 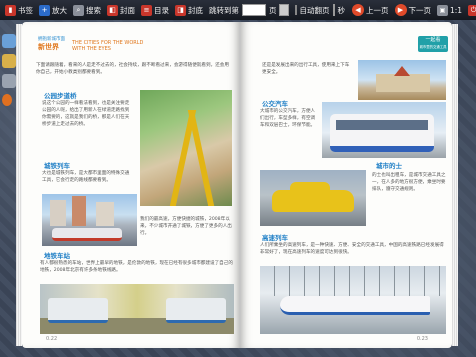 What do you see at coordinates (51, 44) in the screenshot?
I see `left-header-logo: 拥抱新城市面 新世界` at bounding box center [51, 44].